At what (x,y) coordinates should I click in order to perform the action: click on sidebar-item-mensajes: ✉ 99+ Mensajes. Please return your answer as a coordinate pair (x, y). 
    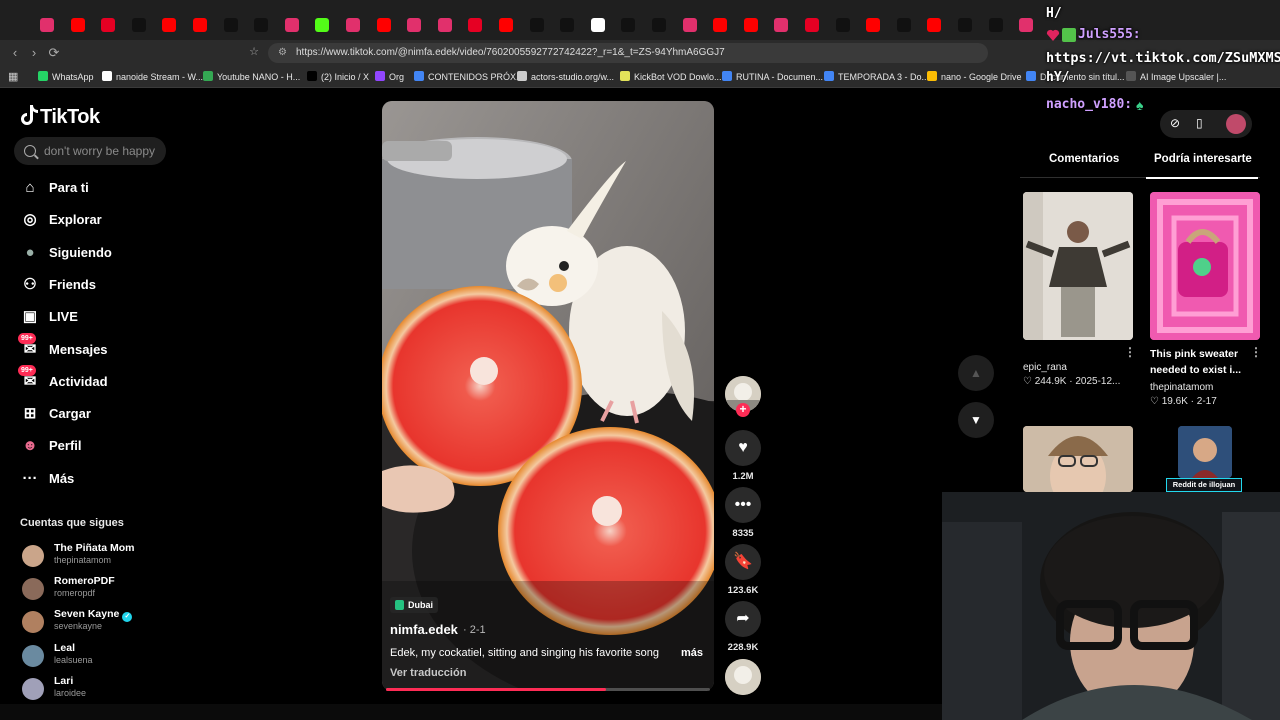
    Looking at the image, I should click on (94, 347).